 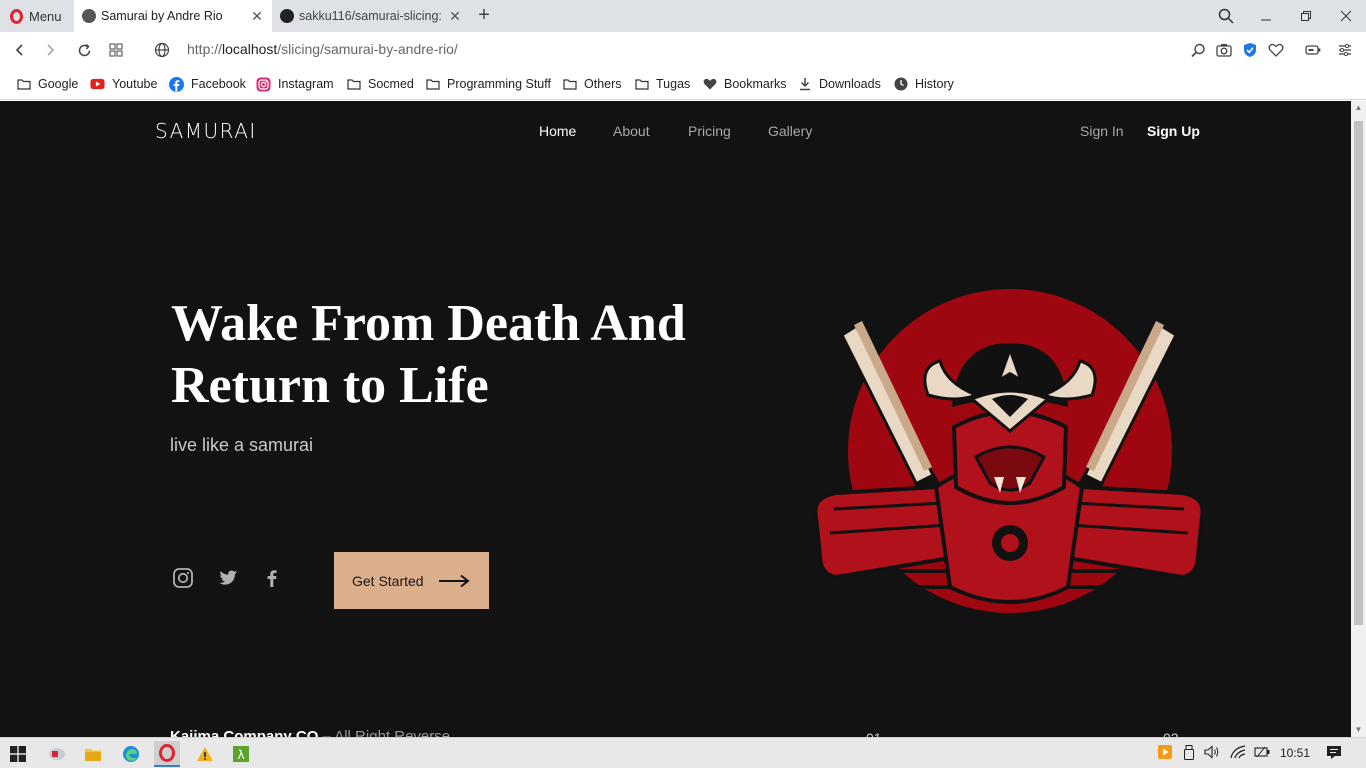 I want to click on bookmark-label: Socmed, so click(x=391, y=84).